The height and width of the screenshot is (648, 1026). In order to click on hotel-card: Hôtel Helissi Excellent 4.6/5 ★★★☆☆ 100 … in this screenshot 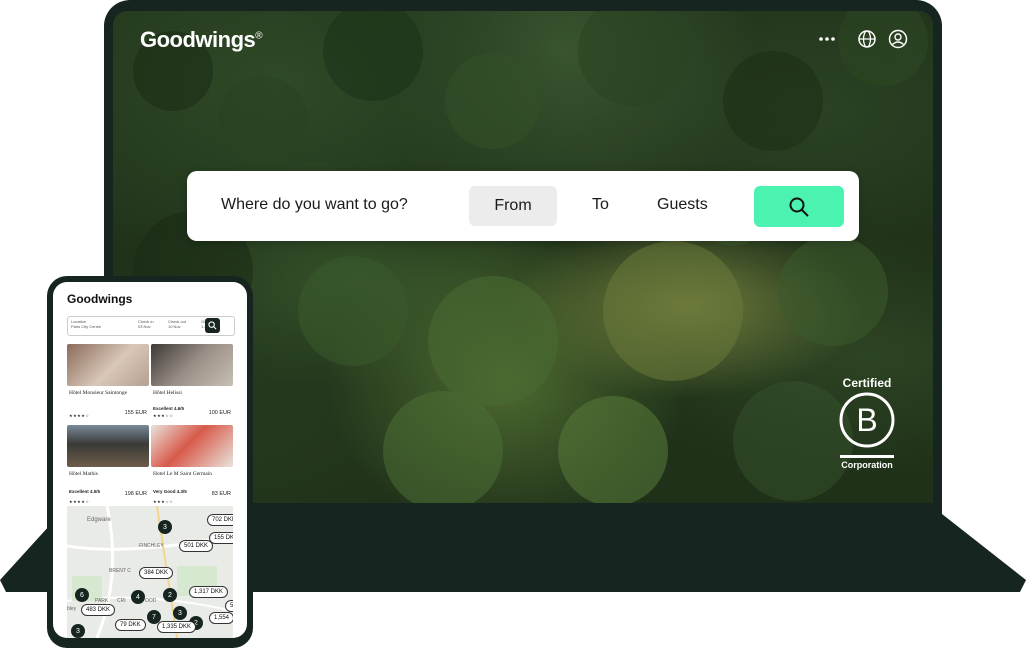, I will do `click(192, 381)`.